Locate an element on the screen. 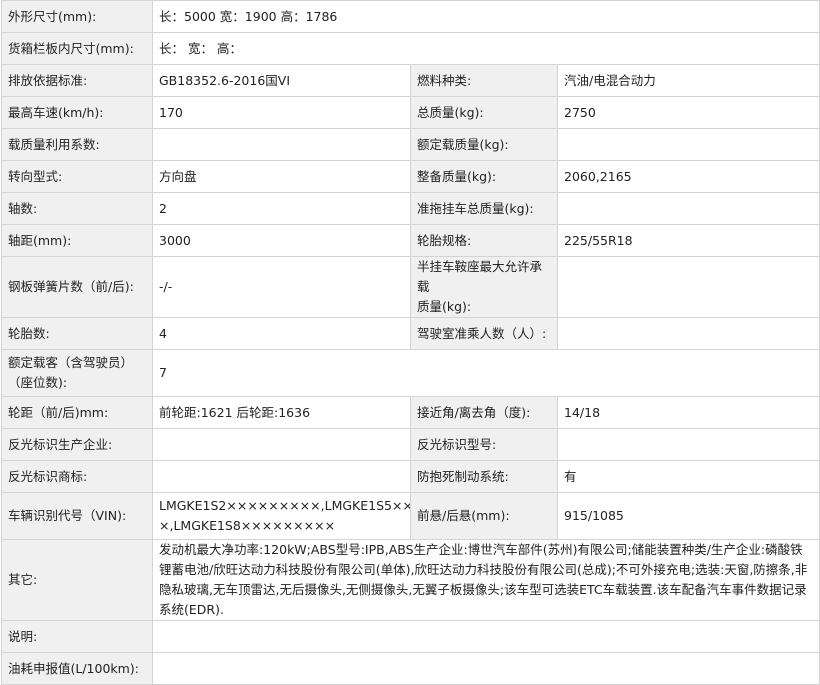  row-dimensions: 外形尺寸(mm): 长：5000 宽：1900 高：1786 is located at coordinates (410, 16).